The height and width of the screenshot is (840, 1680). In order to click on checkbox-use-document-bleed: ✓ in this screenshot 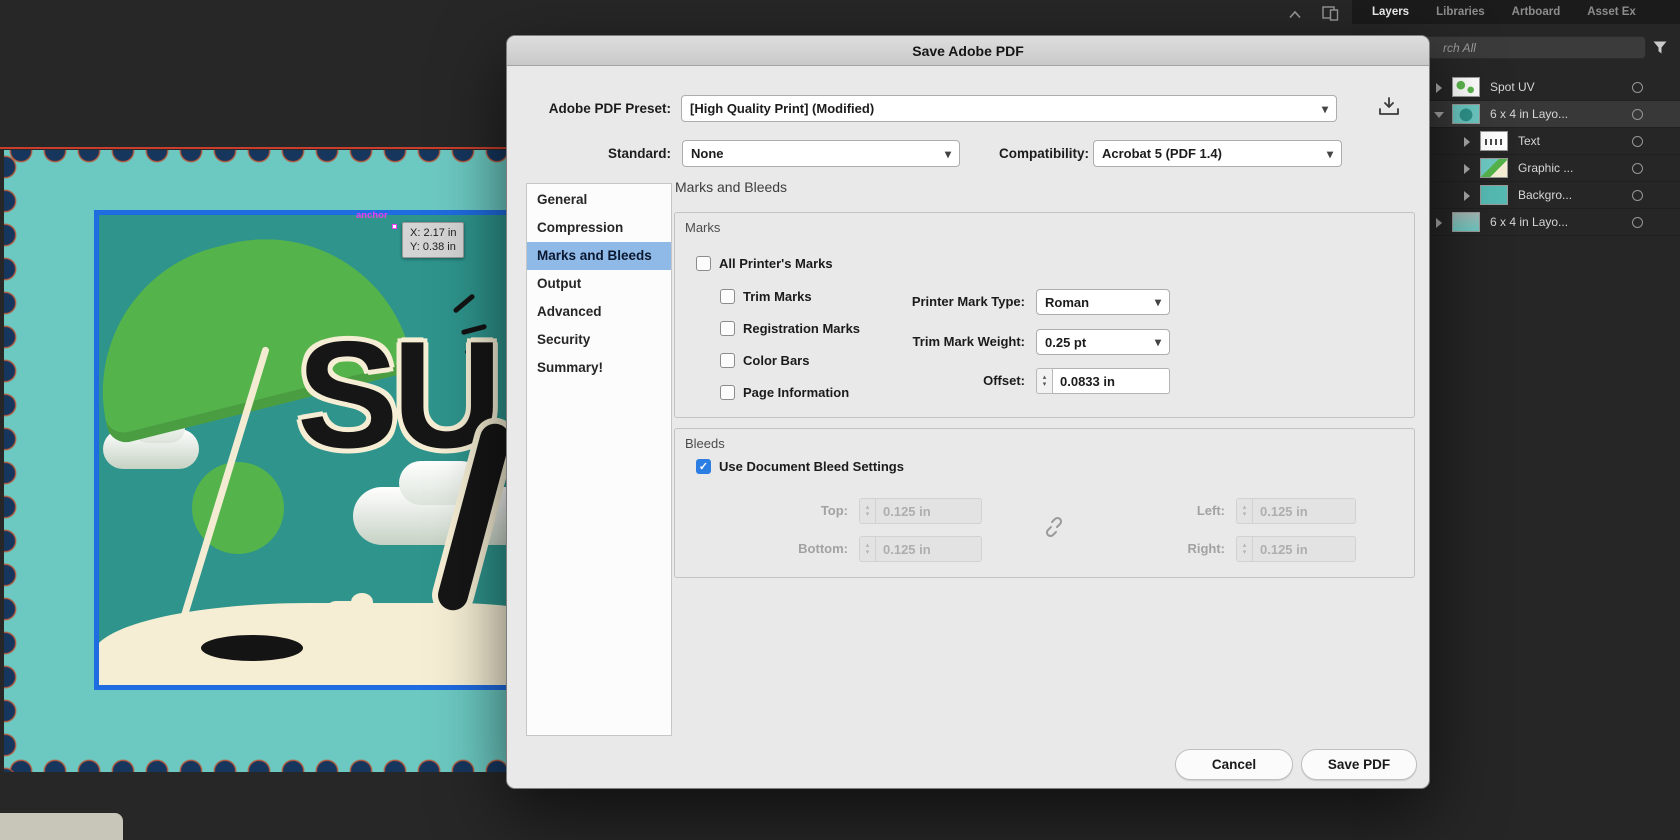, I will do `click(703, 466)`.